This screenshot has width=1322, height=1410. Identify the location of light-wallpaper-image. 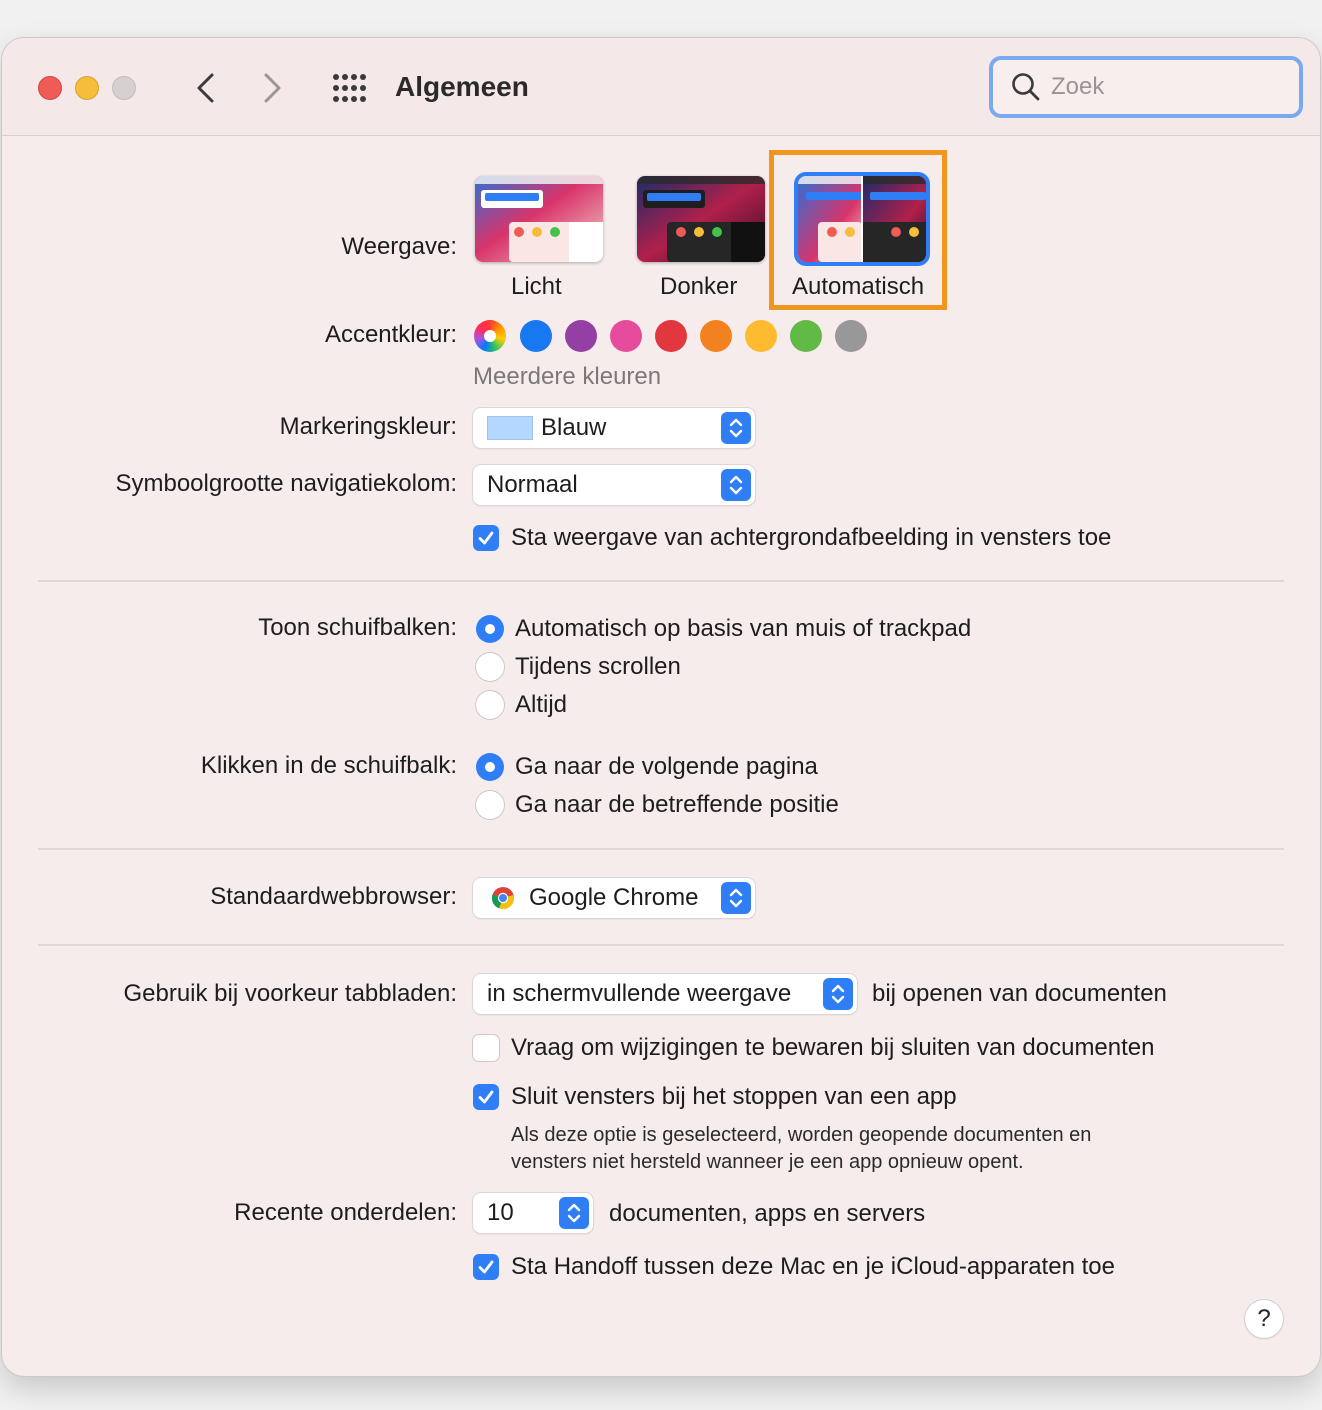
(539, 219).